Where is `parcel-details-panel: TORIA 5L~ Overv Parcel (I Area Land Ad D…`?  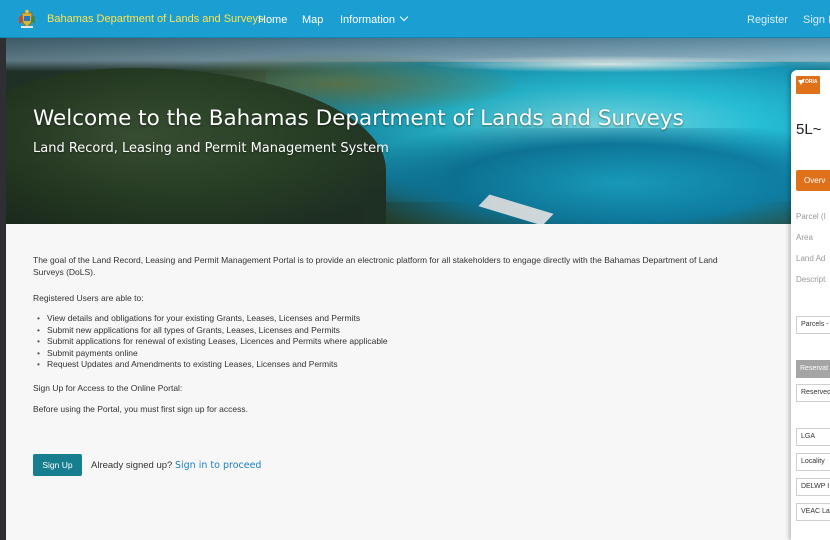
parcel-details-panel: TORIA 5L~ Overv Parcel (I Area Land Ad D… is located at coordinates (810, 305).